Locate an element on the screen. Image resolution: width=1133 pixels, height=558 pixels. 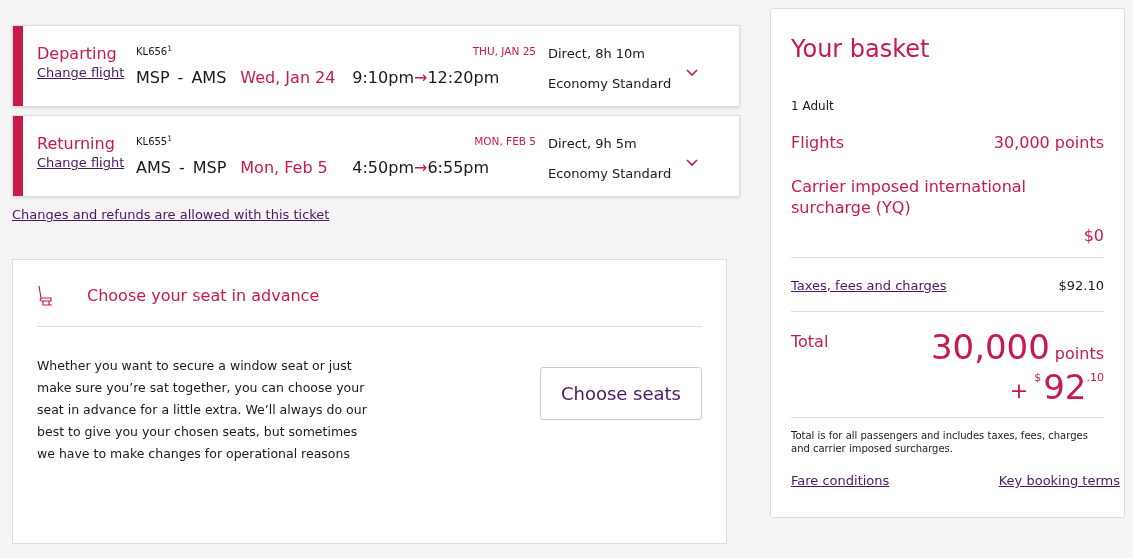
total-label: Total is located at coordinates (810, 342).